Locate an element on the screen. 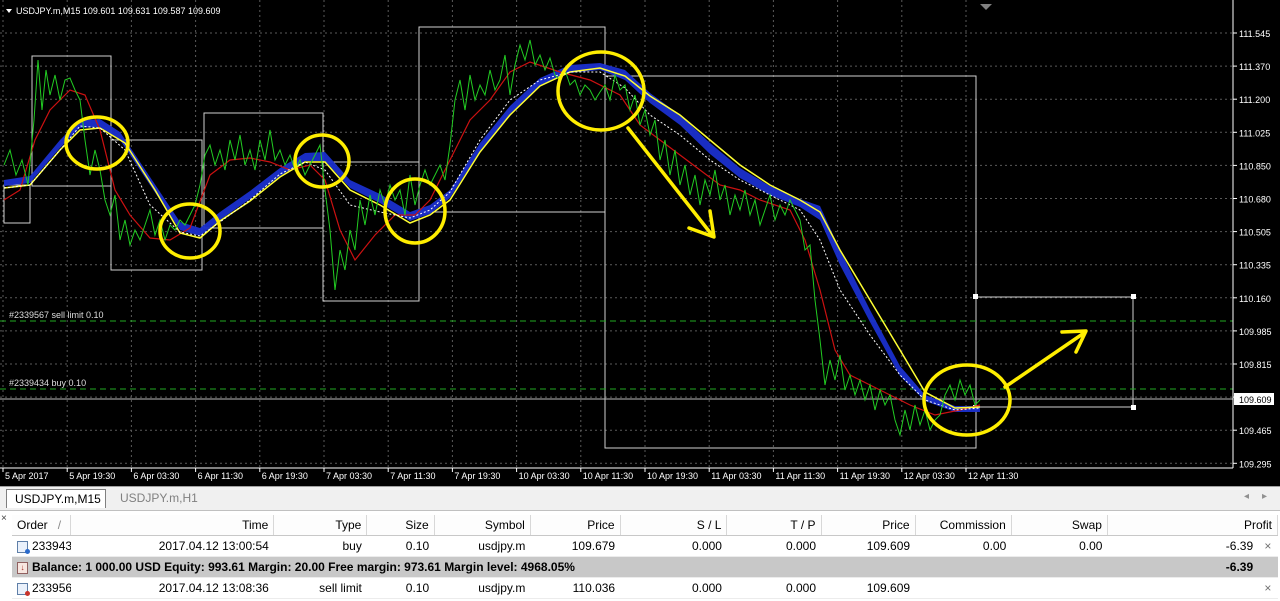 Image resolution: width=1280 pixels, height=601 pixels. time-label: 12 Apr 11:30 is located at coordinates (993, 476).